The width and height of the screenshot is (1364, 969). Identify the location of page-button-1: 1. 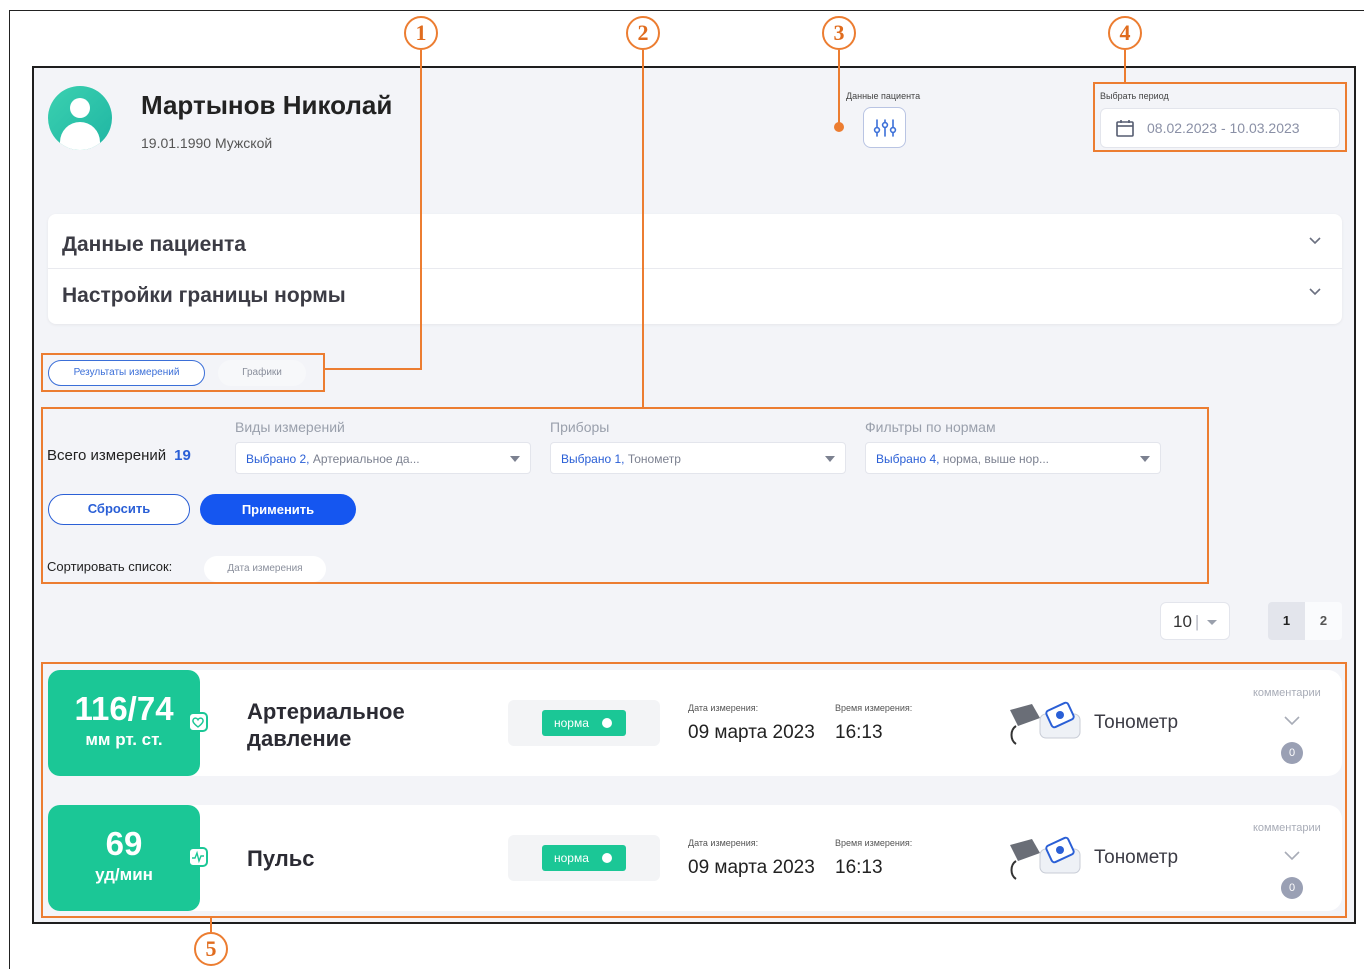
(1286, 621).